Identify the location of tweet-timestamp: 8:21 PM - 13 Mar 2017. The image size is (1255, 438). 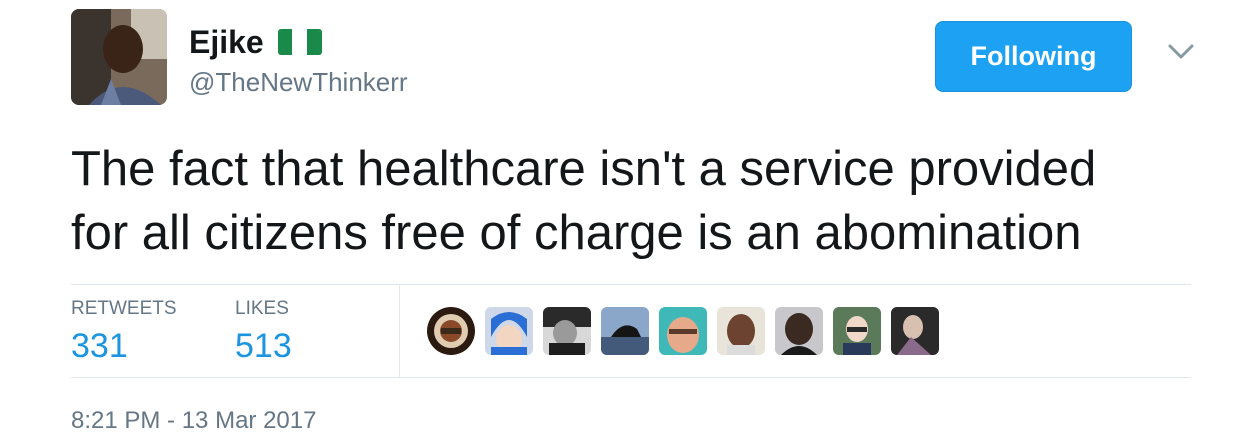
(193, 421).